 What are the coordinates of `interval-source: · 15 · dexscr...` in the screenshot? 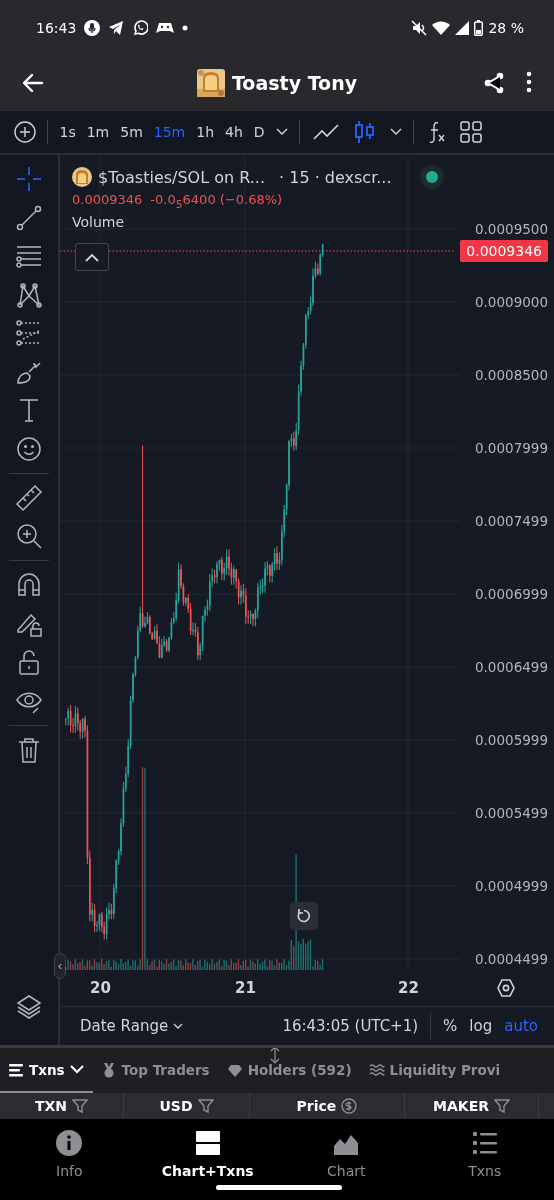 It's located at (335, 177).